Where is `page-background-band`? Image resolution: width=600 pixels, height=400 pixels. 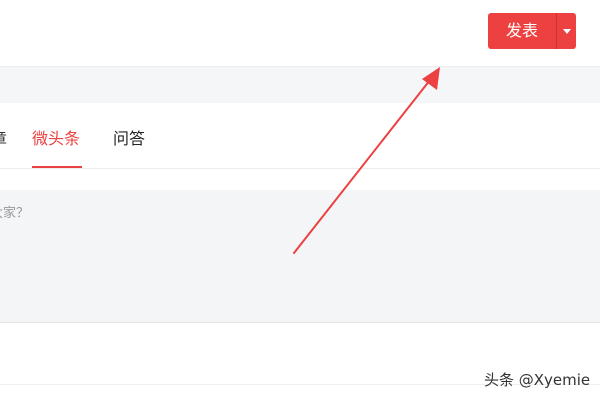 page-background-band is located at coordinates (300, 85).